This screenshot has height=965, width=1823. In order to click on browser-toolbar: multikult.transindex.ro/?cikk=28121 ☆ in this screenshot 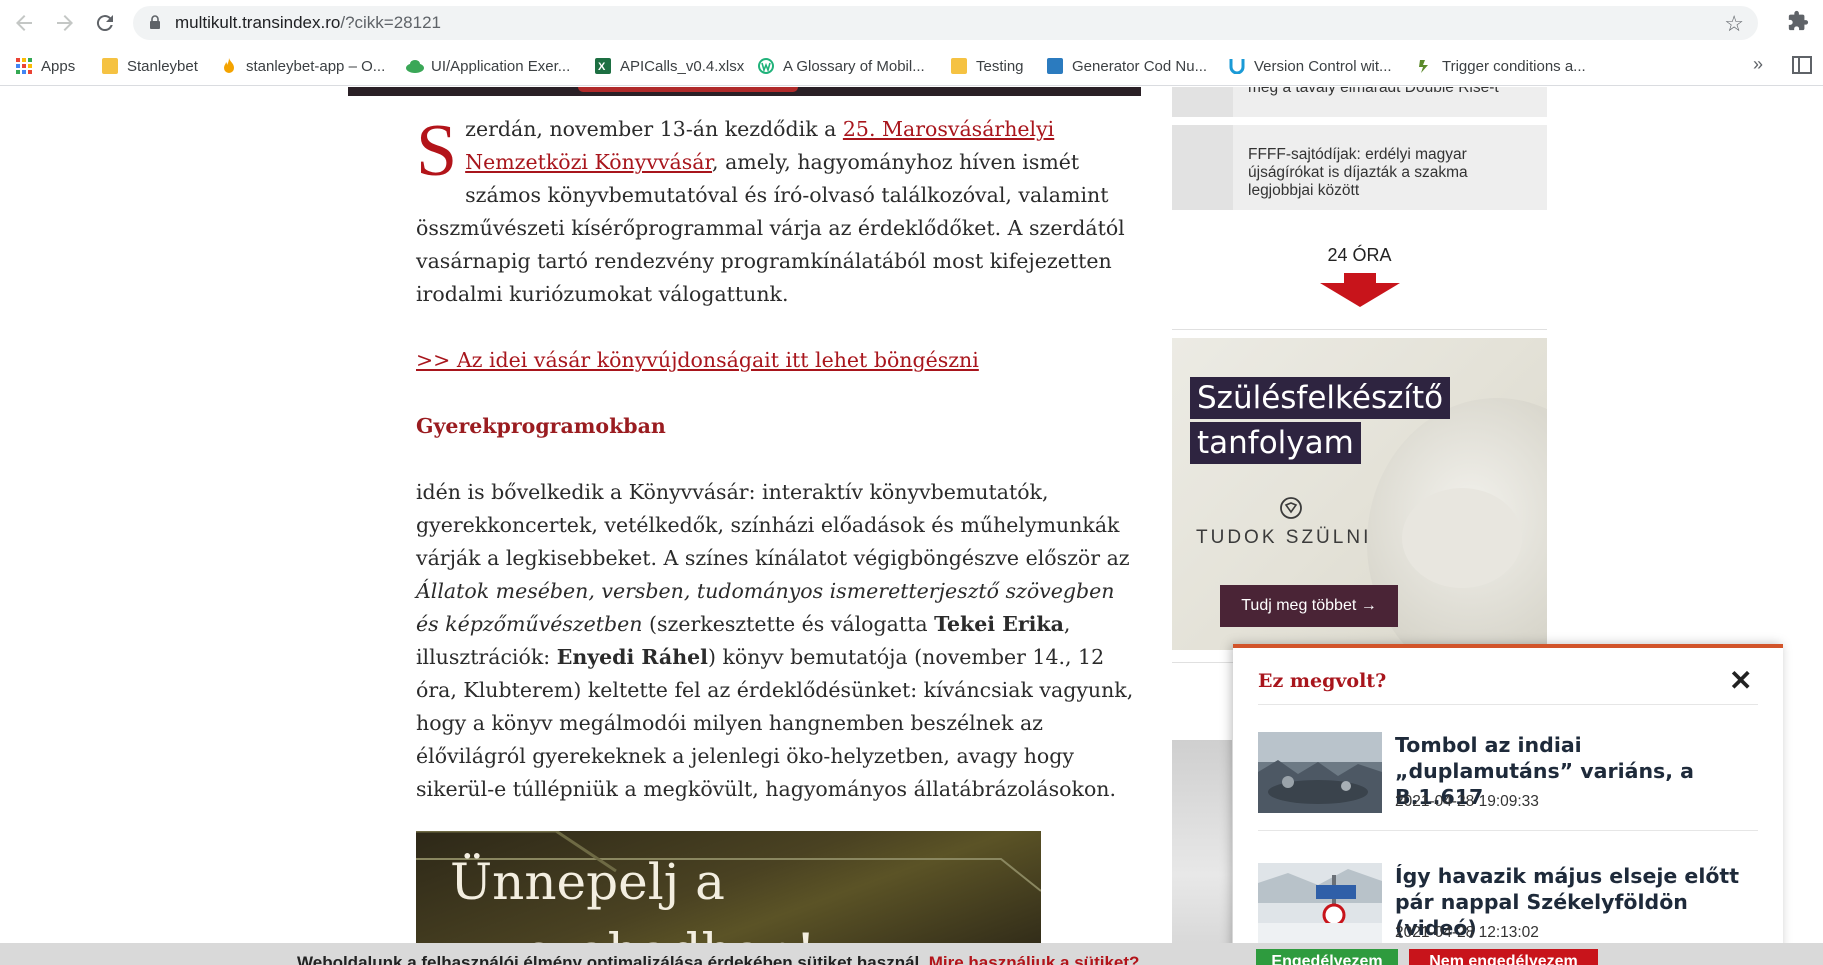, I will do `click(911, 23)`.